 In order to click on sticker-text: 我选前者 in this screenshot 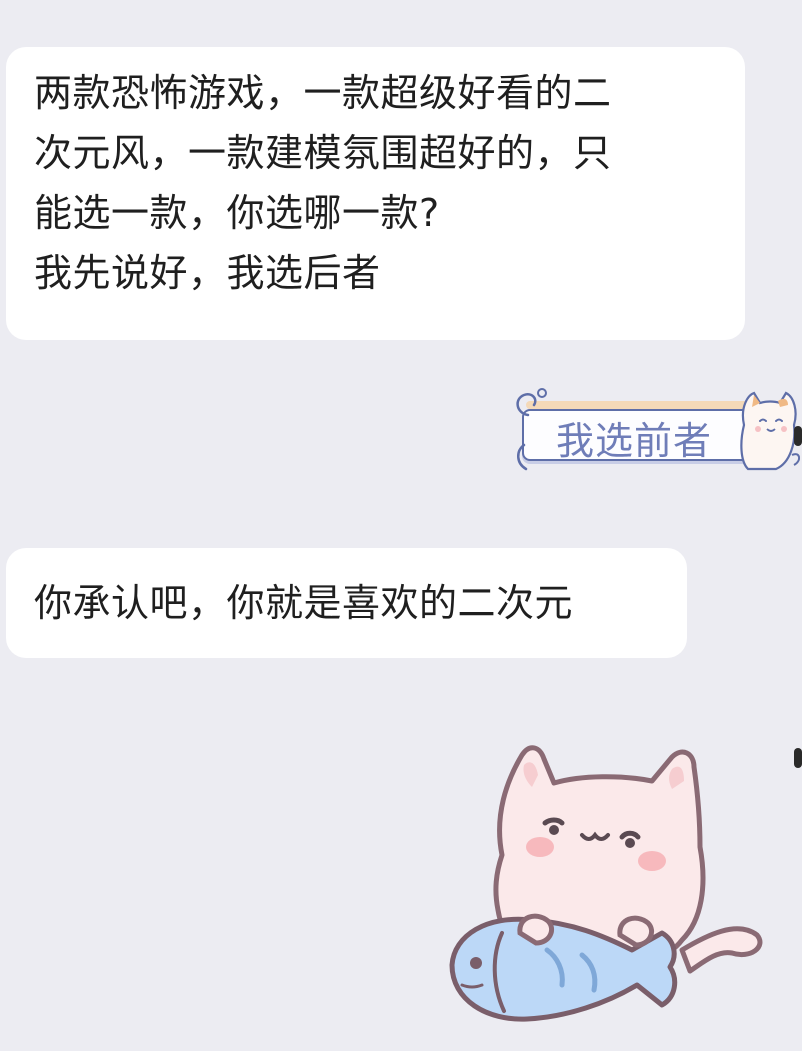, I will do `click(634, 441)`.